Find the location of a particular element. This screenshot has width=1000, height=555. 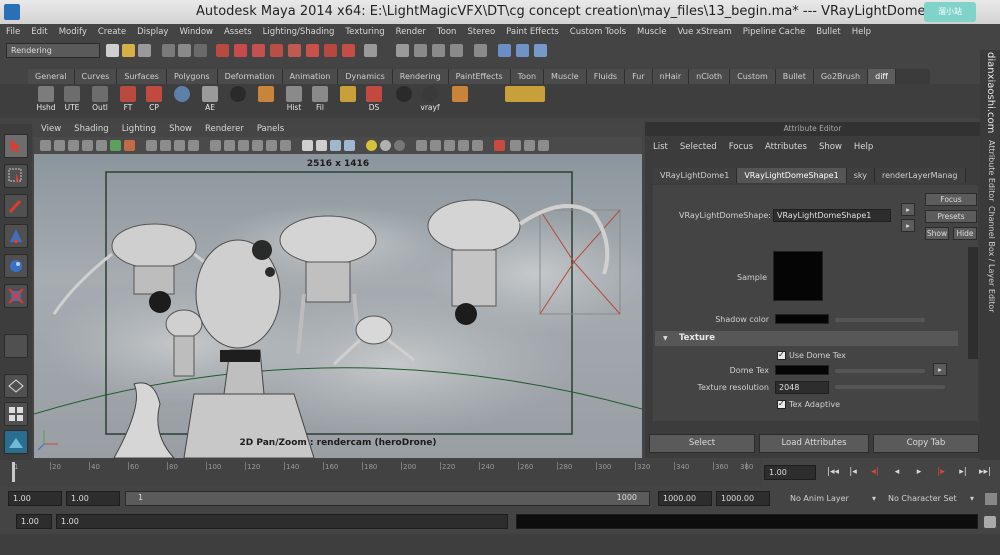

anim-layer-arrow-icon: ▾ is located at coordinates (874, 498).